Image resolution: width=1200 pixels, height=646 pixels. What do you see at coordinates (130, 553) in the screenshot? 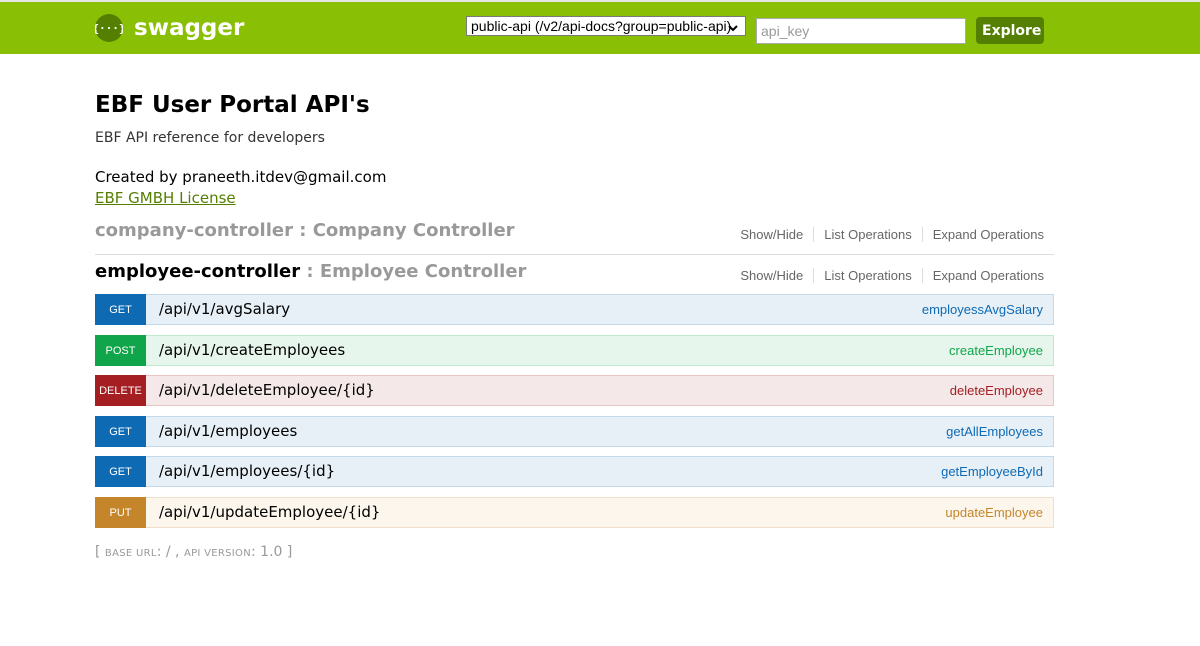
I see `base-url-label: base url` at bounding box center [130, 553].